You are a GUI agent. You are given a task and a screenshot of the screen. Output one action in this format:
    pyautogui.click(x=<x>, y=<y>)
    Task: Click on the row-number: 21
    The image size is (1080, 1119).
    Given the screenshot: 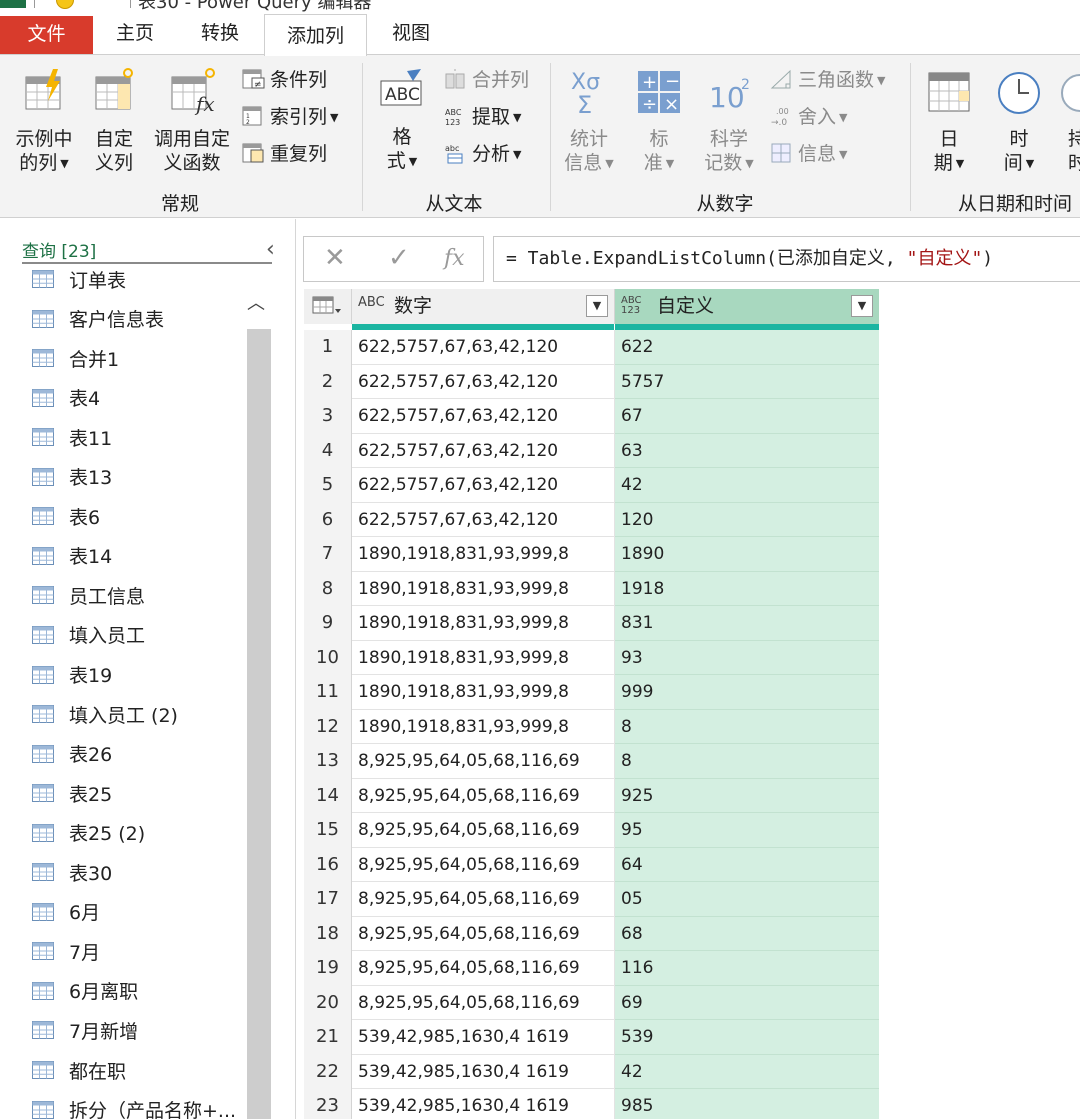 What is the action you would take?
    pyautogui.click(x=328, y=1037)
    